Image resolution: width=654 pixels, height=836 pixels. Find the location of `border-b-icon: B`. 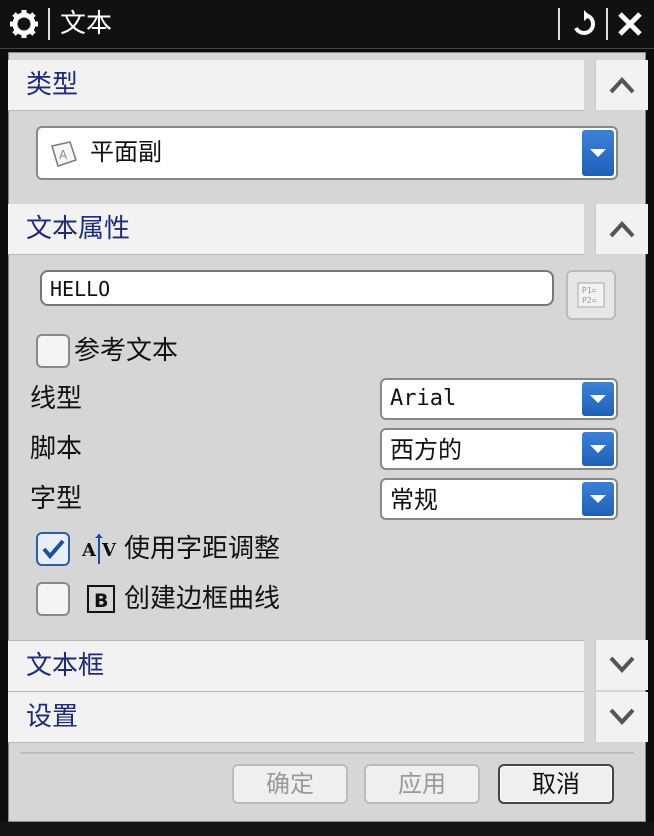

border-b-icon: B is located at coordinates (101, 599).